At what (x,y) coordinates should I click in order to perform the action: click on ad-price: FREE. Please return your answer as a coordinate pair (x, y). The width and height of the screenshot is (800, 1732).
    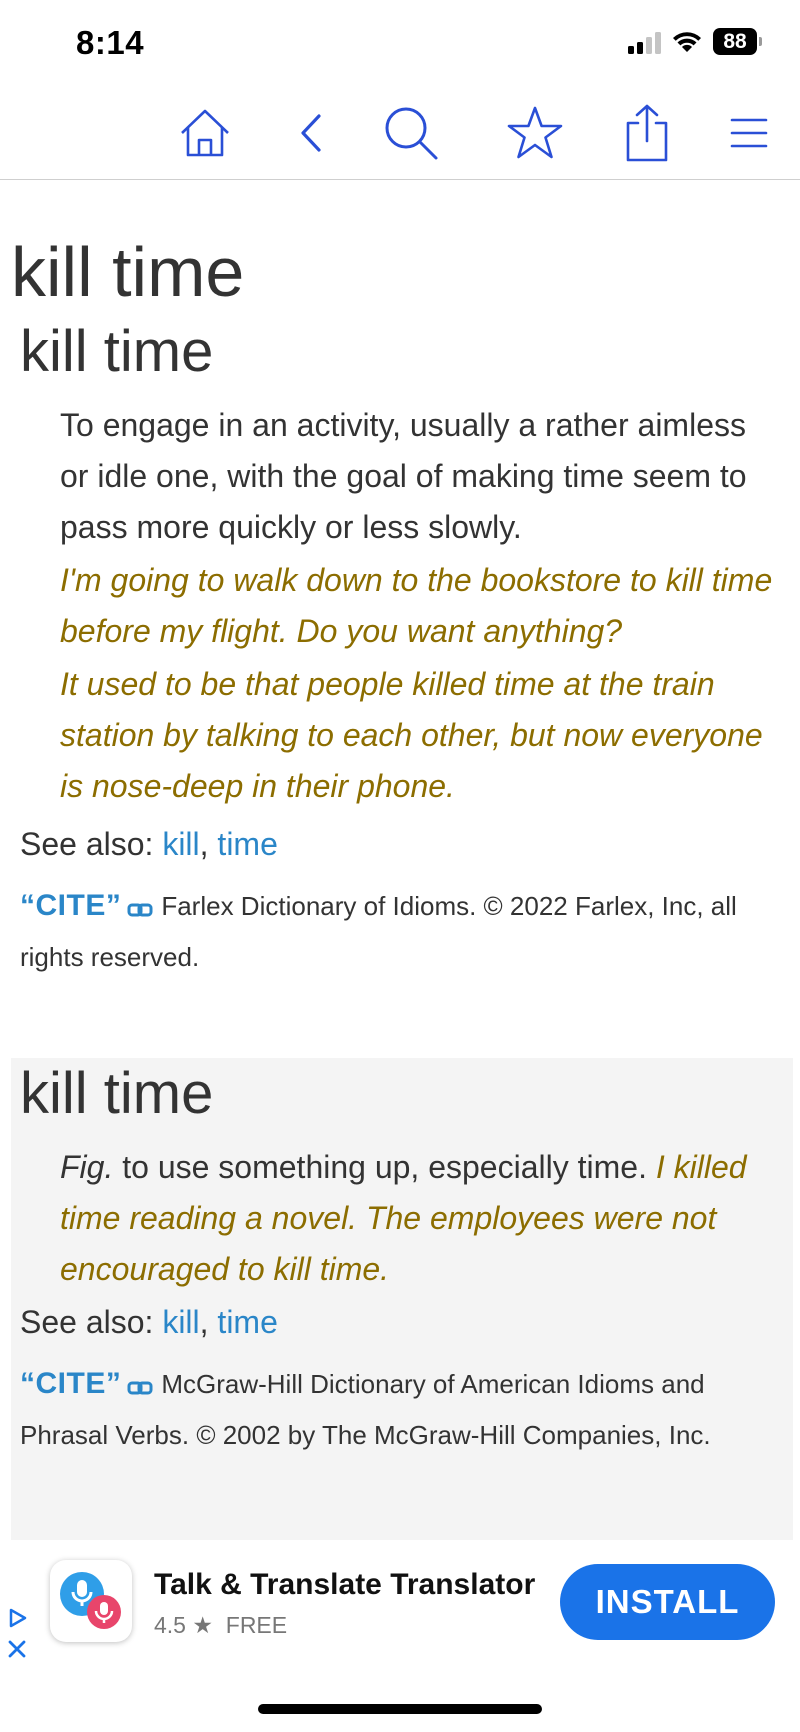
    Looking at the image, I should click on (256, 1625).